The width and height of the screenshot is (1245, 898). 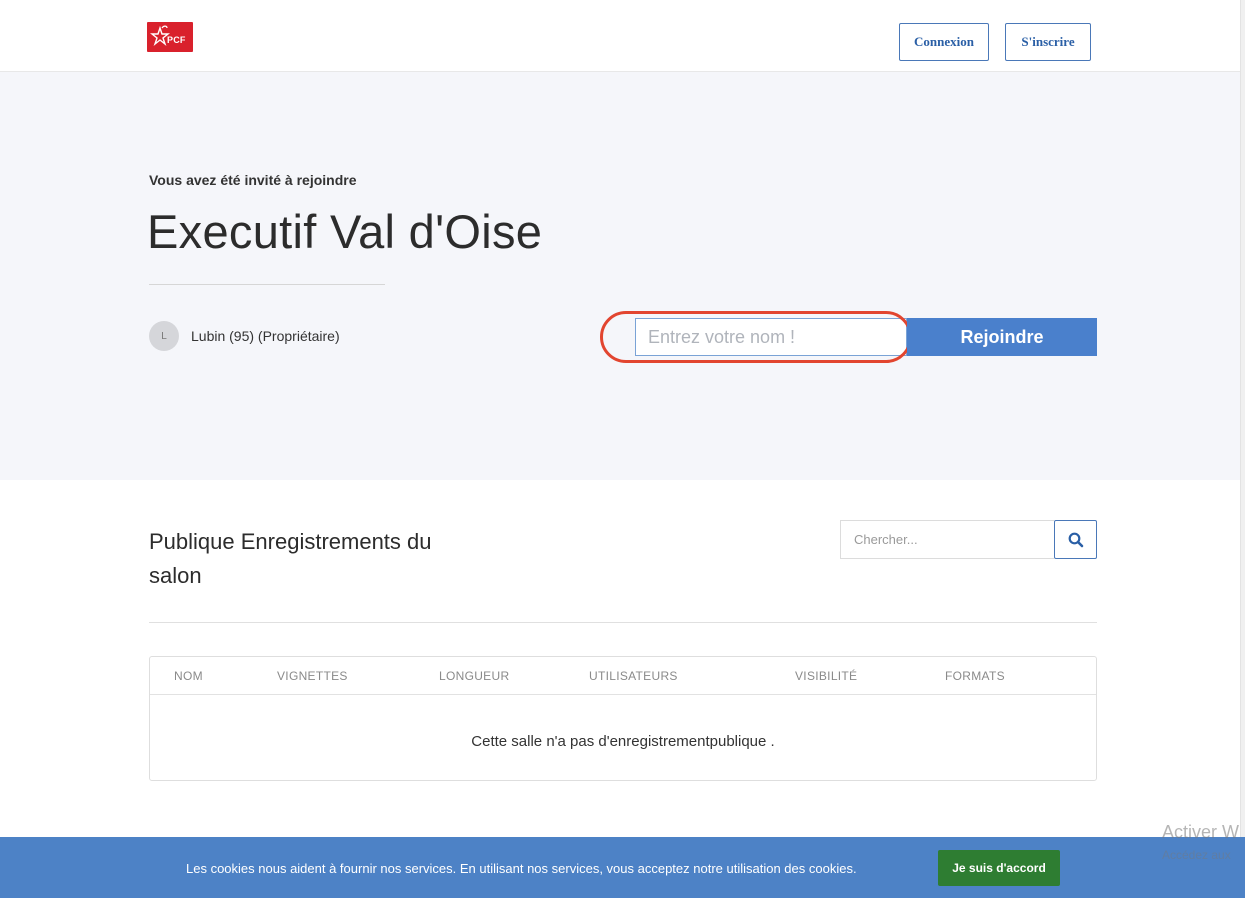 What do you see at coordinates (826, 676) in the screenshot?
I see `column-header-visibility: VISIBILITÉ` at bounding box center [826, 676].